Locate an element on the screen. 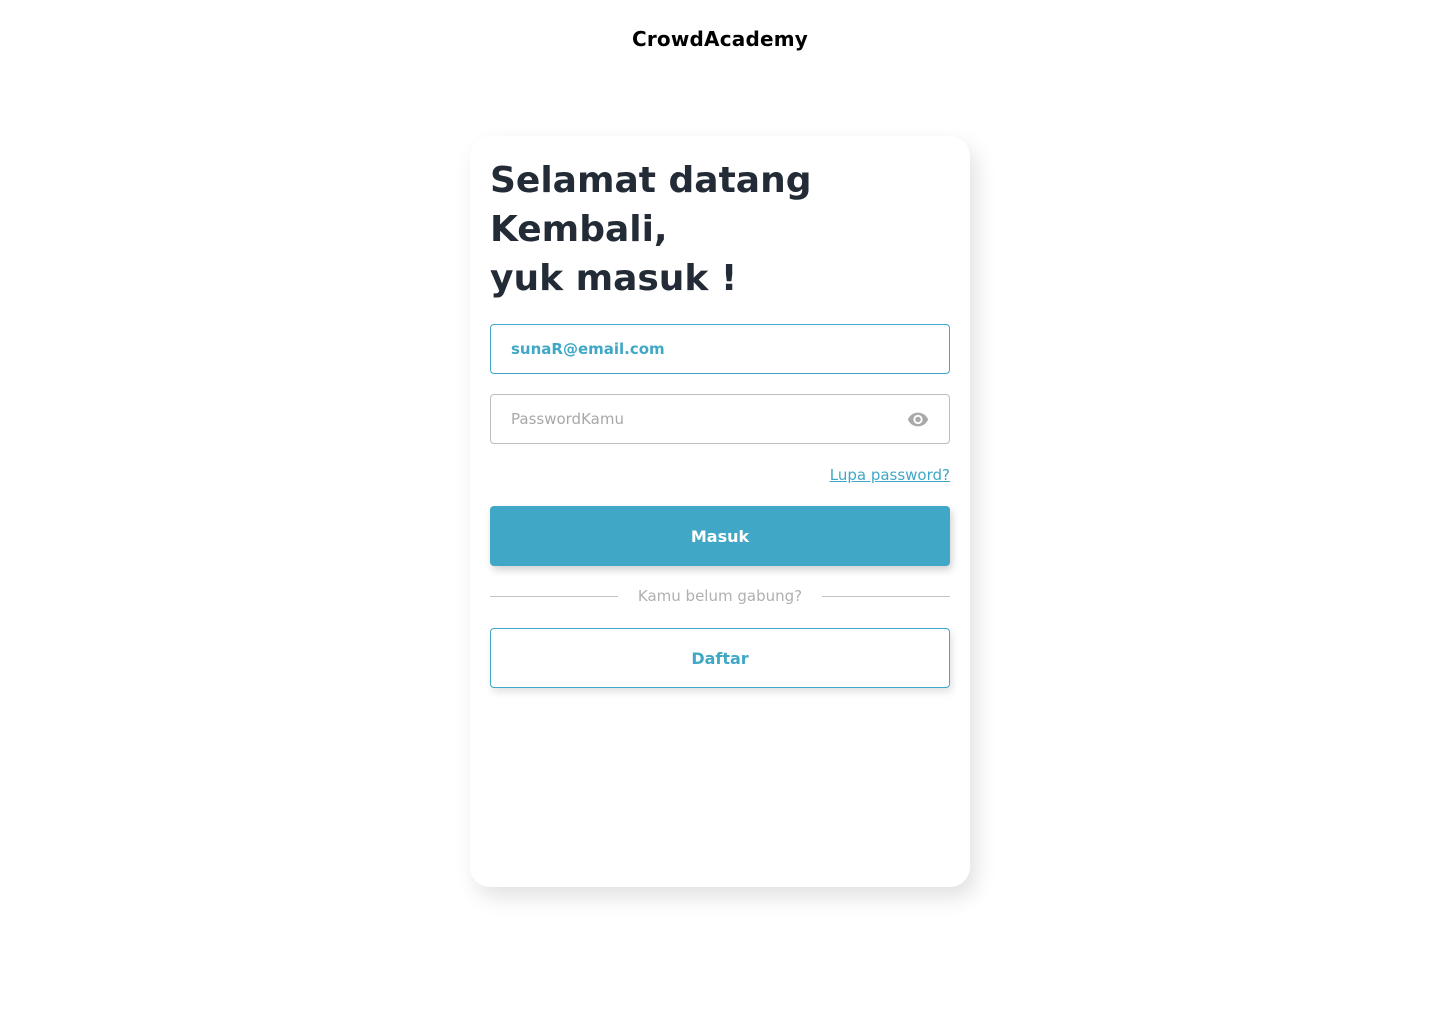 Image resolution: width=1440 pixels, height=1024 pixels. password-field: PasswordKamu is located at coordinates (720, 419).